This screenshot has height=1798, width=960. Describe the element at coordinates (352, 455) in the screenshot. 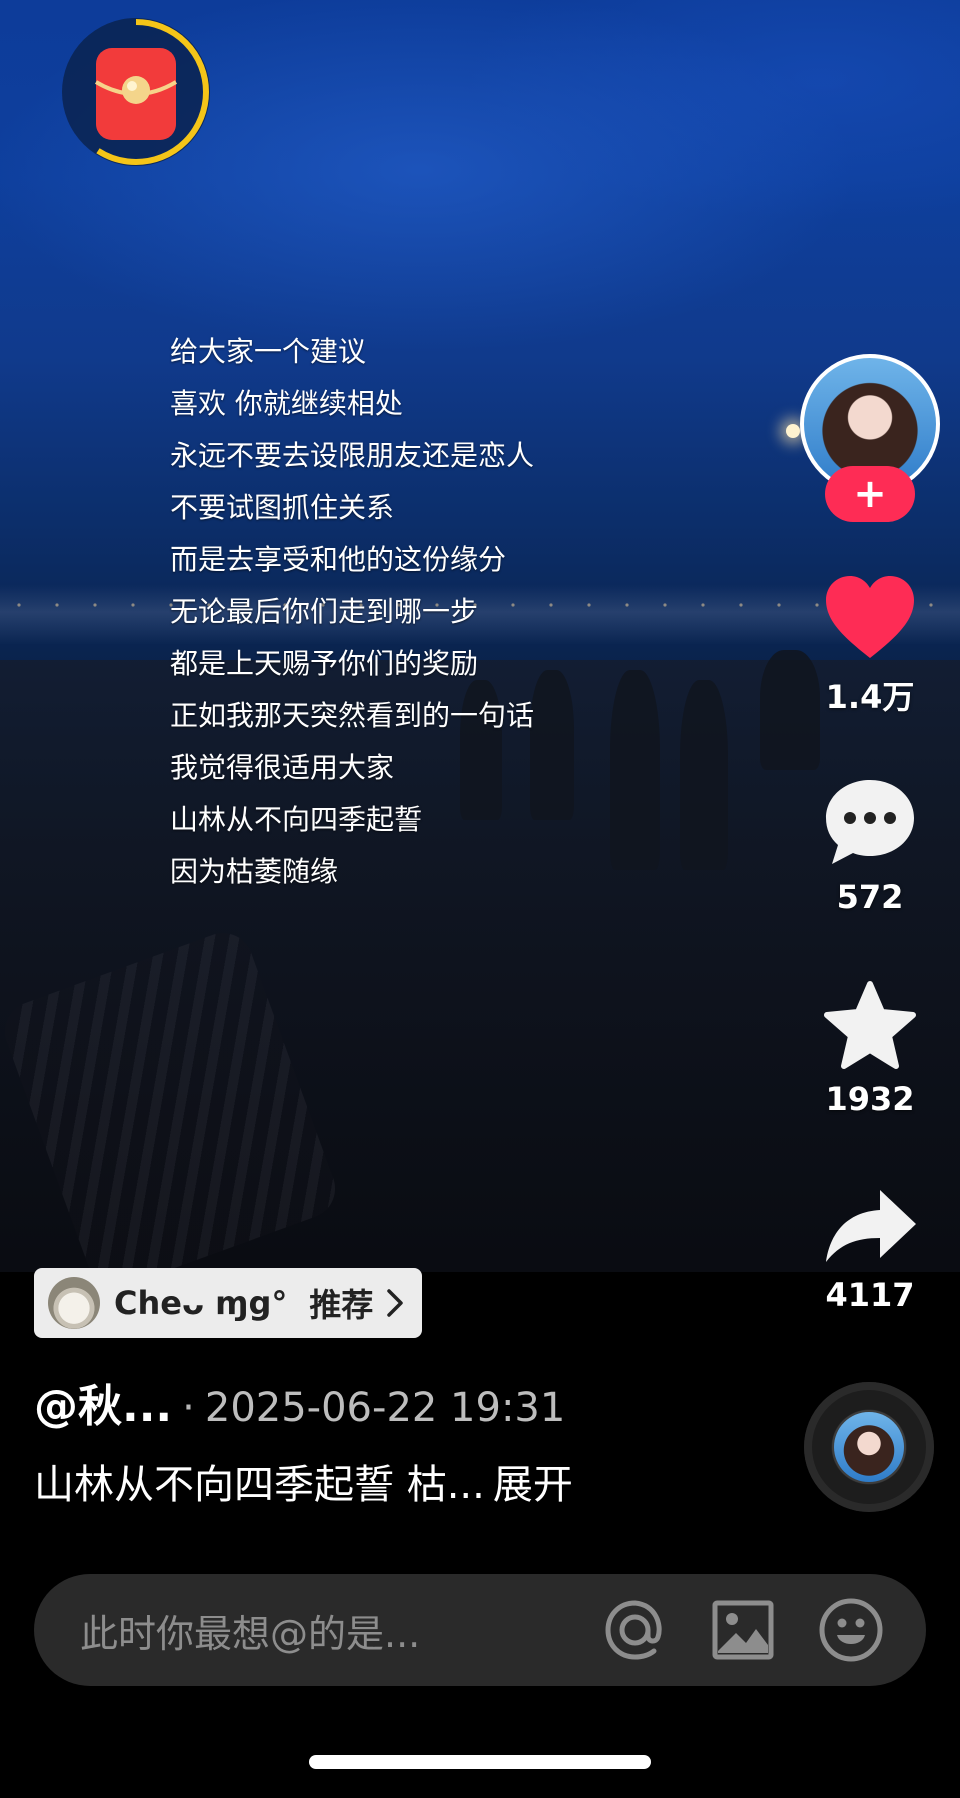

I see `lyric-line: 永远不要去设限朋友还是恋人` at that location.